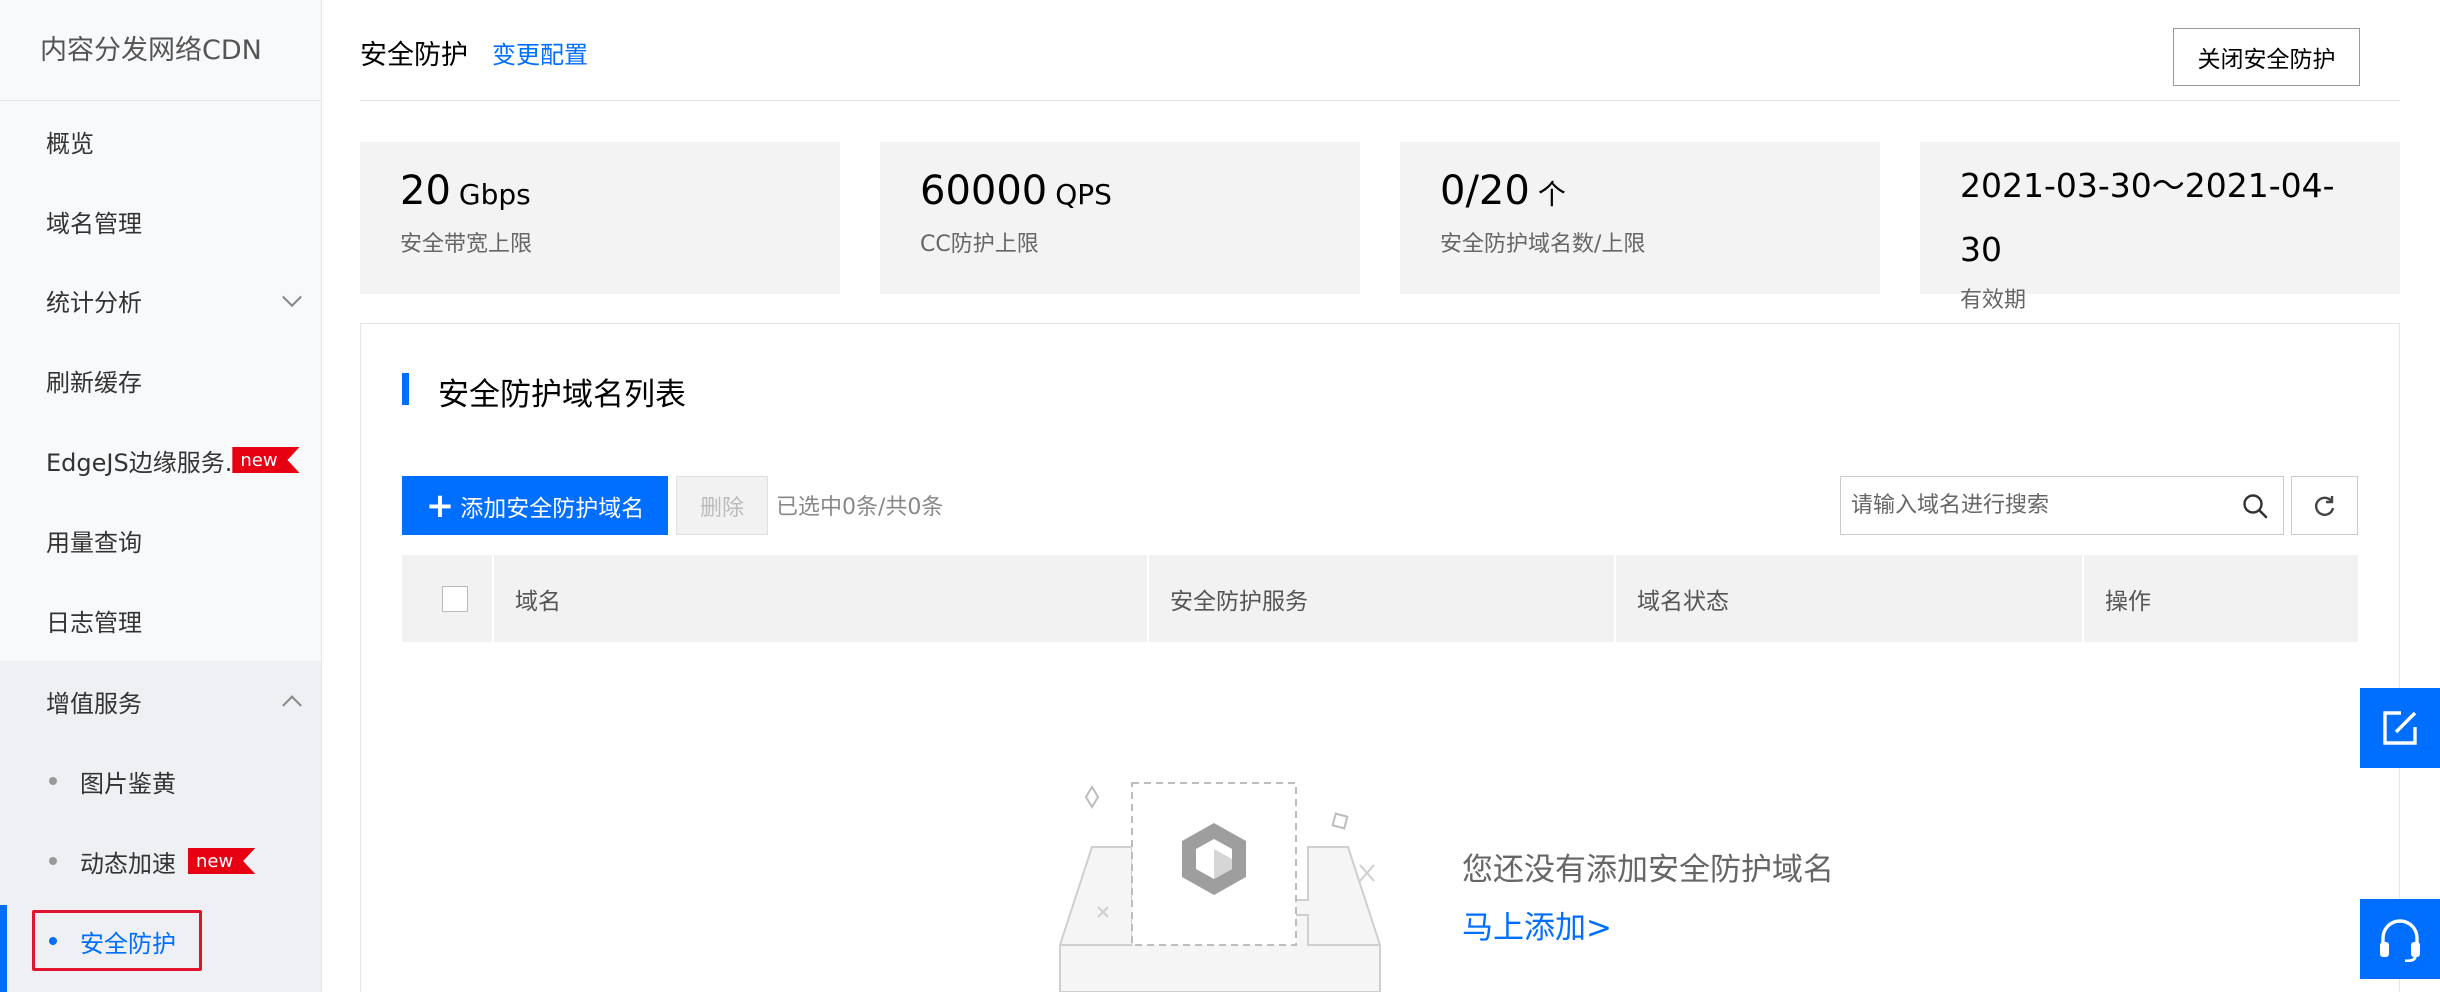 The height and width of the screenshot is (992, 2440). What do you see at coordinates (94, 542) in the screenshot?
I see `sidebar-item-label: 用量查询` at bounding box center [94, 542].